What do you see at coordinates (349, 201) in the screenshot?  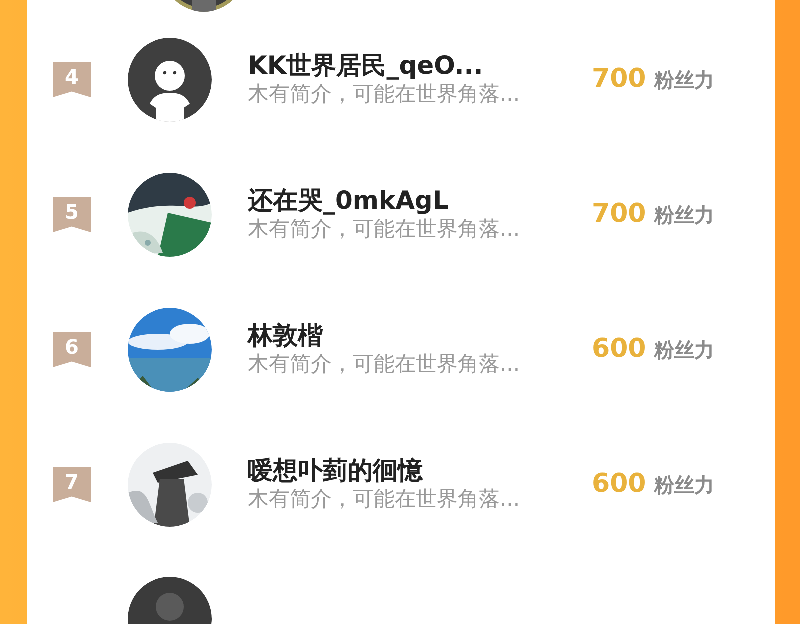 I see `user-name: 还在哭_0mkAgL` at bounding box center [349, 201].